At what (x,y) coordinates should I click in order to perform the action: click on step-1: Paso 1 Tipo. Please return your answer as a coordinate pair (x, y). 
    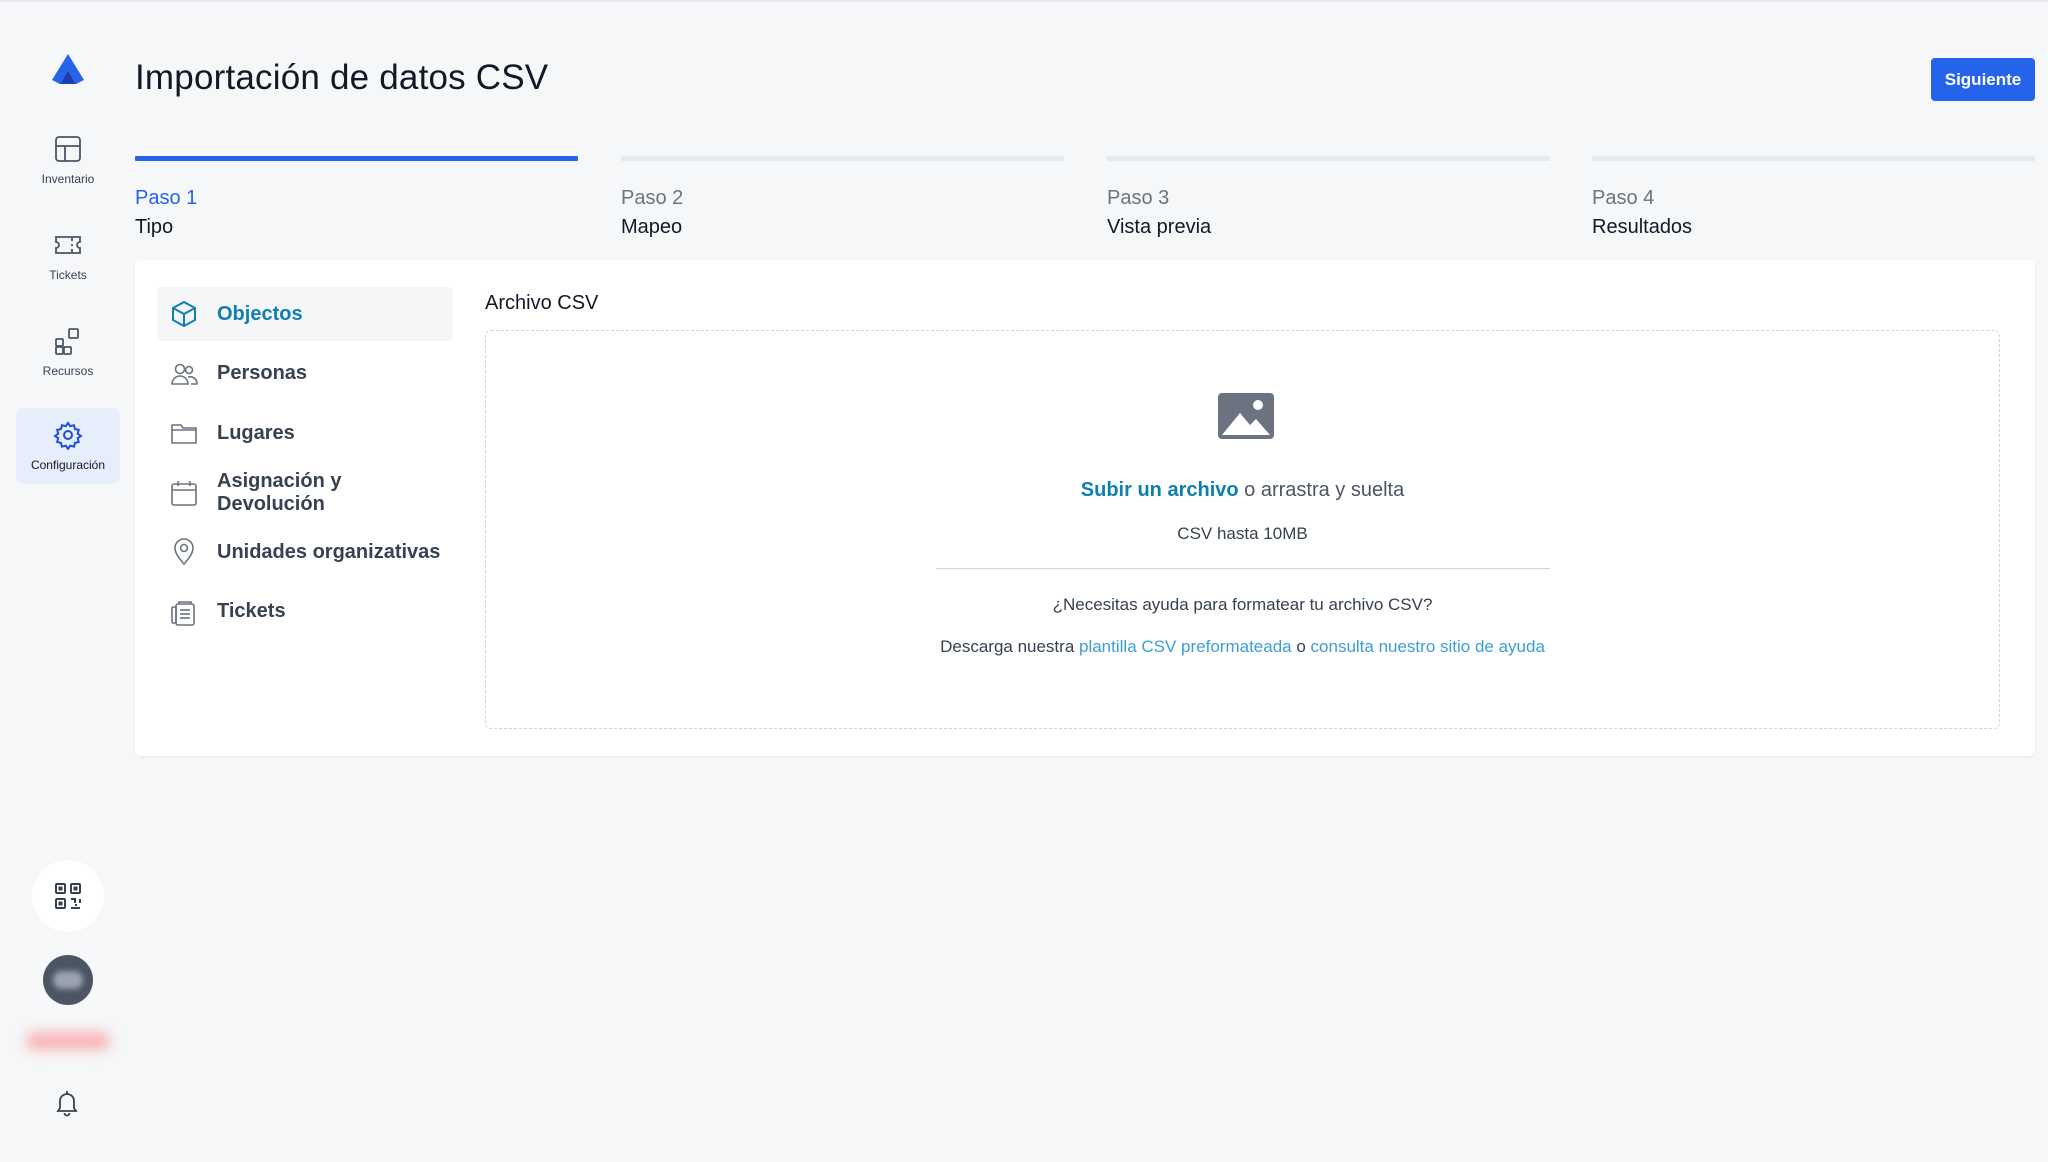
    Looking at the image, I should click on (356, 197).